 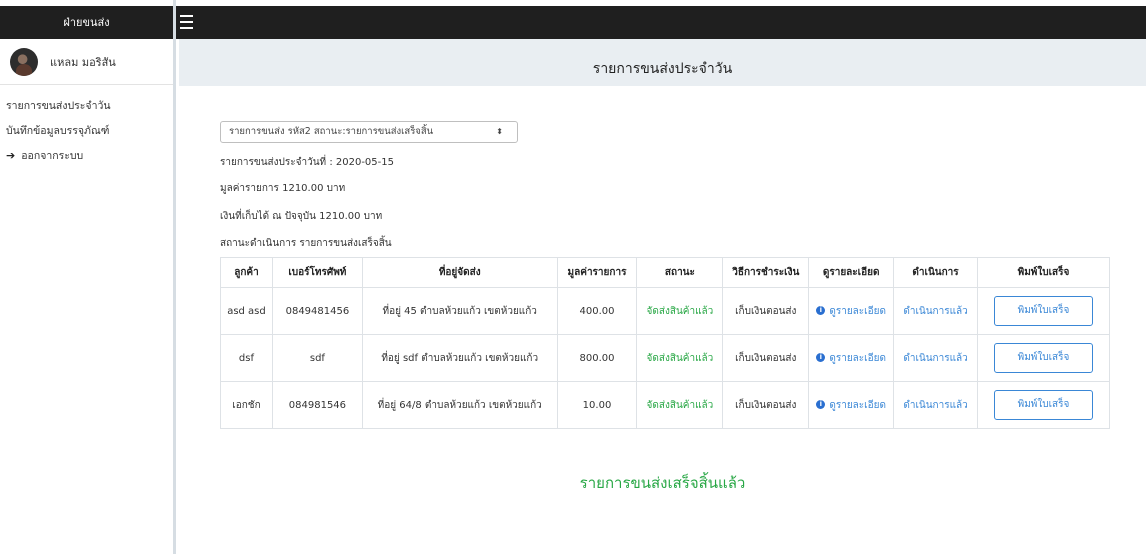 I want to click on sidebar-item-logout: ➔ ออกจากระบบ, so click(x=86, y=155).